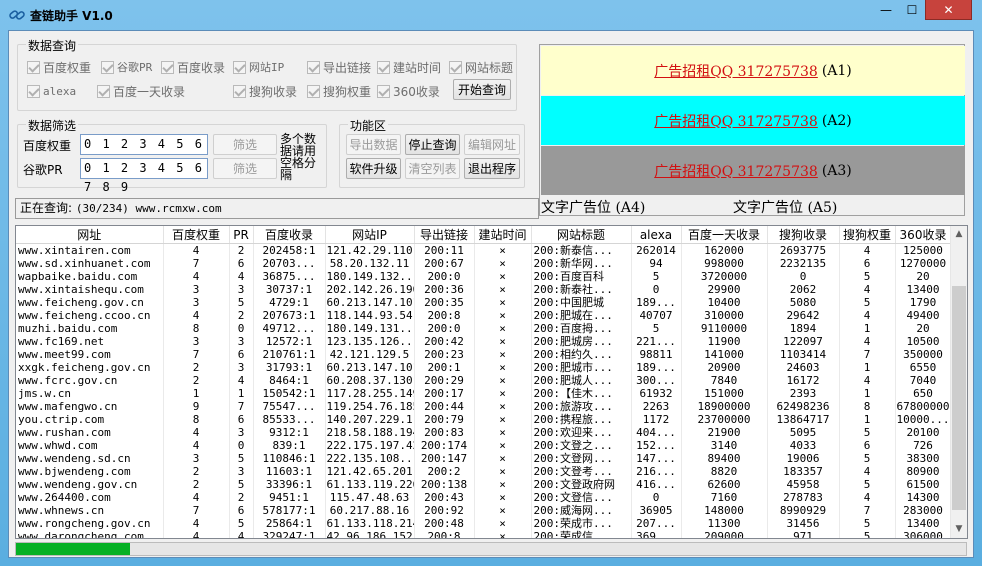 The image size is (982, 566). Describe the element at coordinates (444, 276) in the screenshot. I see `table-cell: 200:0` at that location.